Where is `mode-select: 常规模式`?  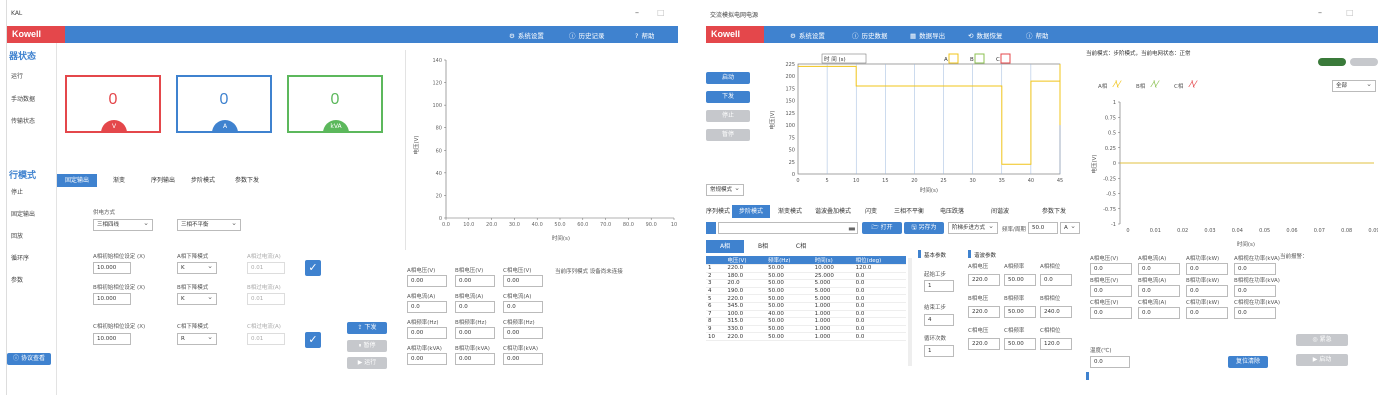
mode-select: 常规模式 is located at coordinates (725, 190).